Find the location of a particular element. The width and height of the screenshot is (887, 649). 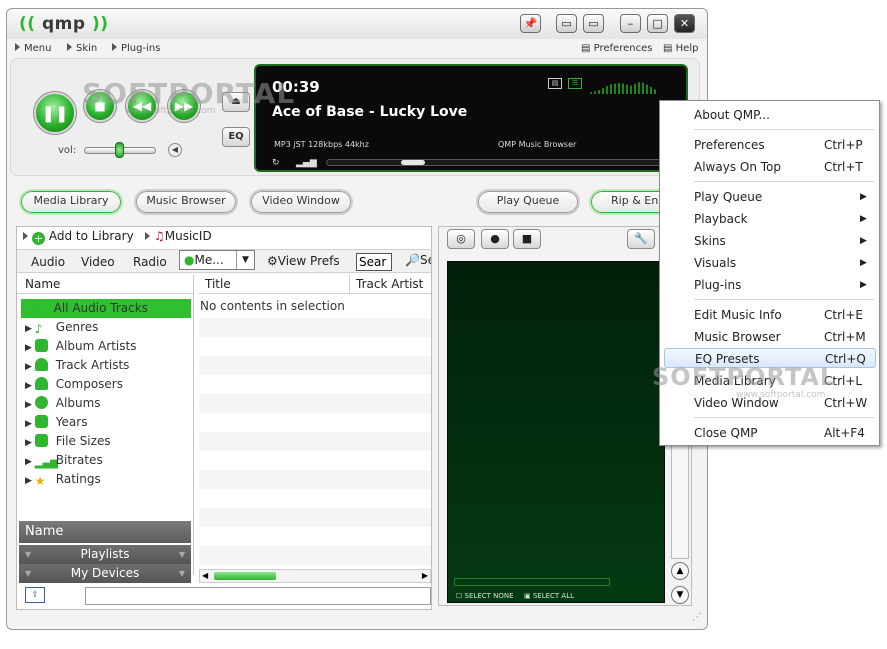

menu-item-plugins: Plug-ins ▶ is located at coordinates (770, 285).